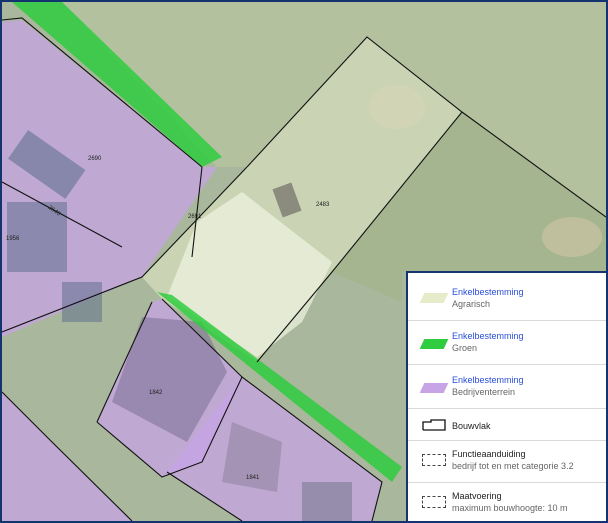  Describe the element at coordinates (327, 501) in the screenshot. I see `warehouse-roof` at that location.